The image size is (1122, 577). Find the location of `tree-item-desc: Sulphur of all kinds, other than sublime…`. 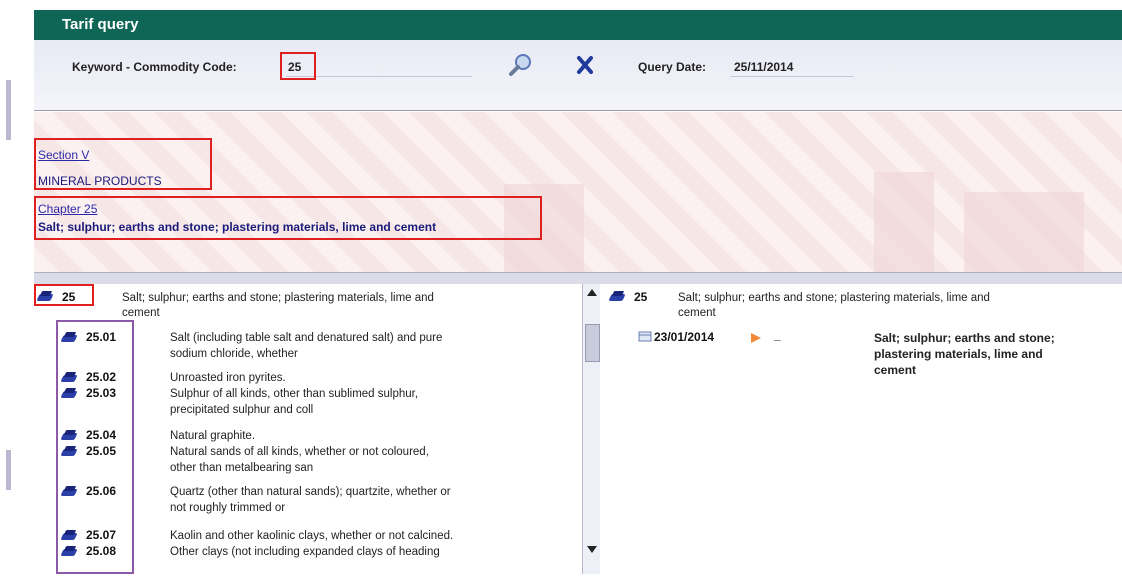

tree-item-desc: Sulphur of all kinds, other than sublime… is located at coordinates (294, 394).